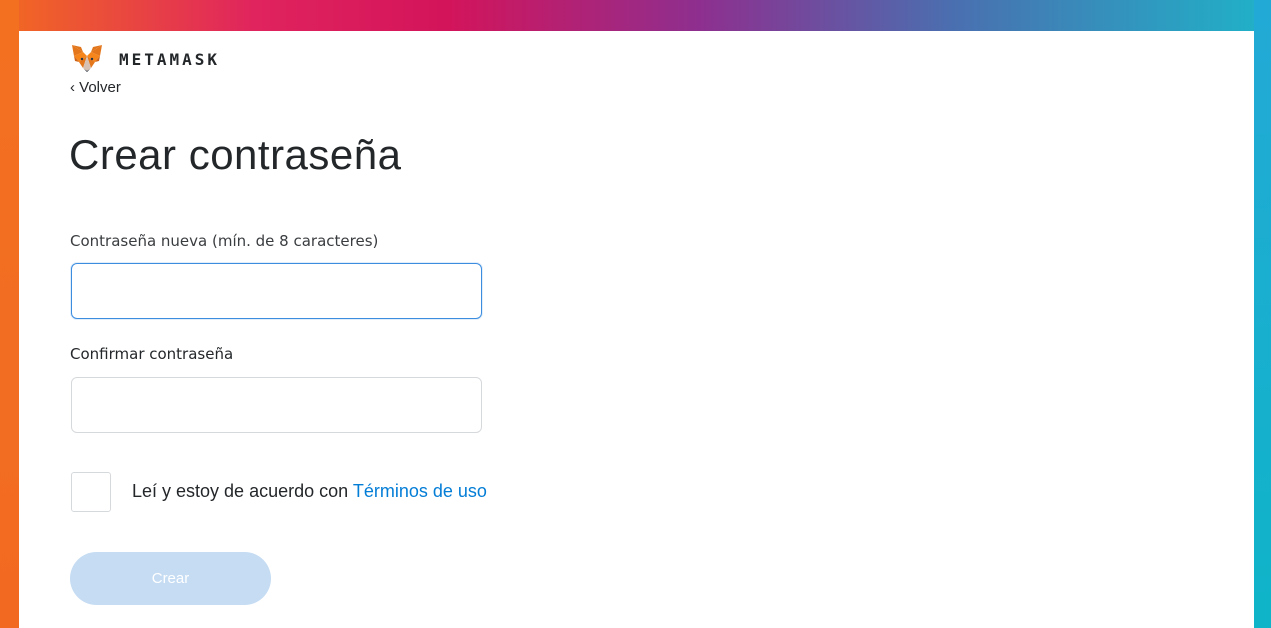  What do you see at coordinates (170, 578) in the screenshot?
I see `create-button: Crear` at bounding box center [170, 578].